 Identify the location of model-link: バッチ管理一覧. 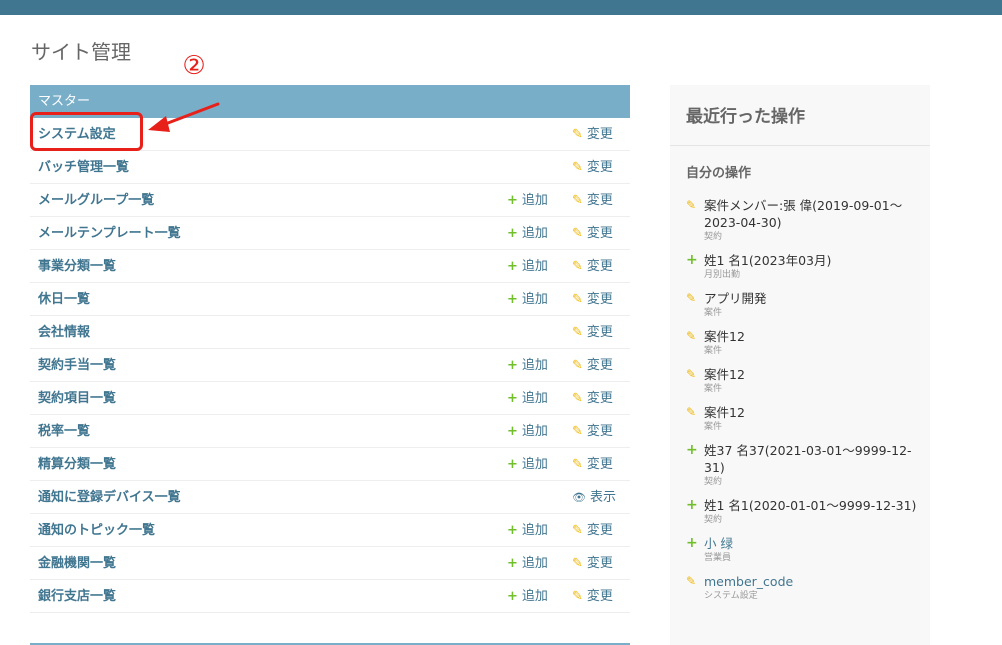
(83, 167).